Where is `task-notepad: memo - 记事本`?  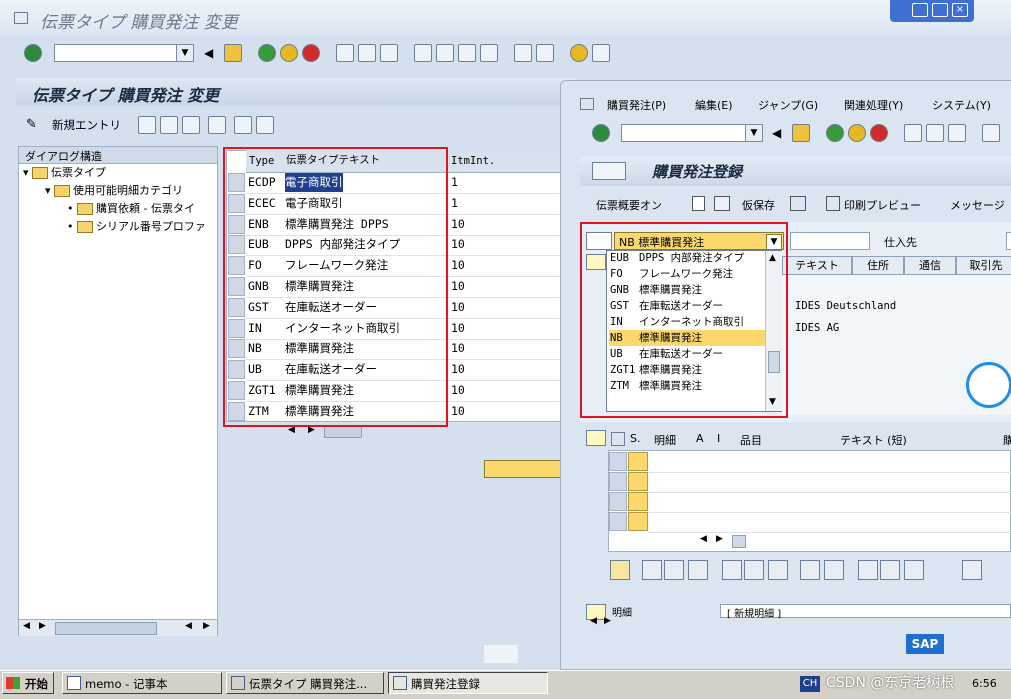 task-notepad: memo - 记事本 is located at coordinates (142, 683).